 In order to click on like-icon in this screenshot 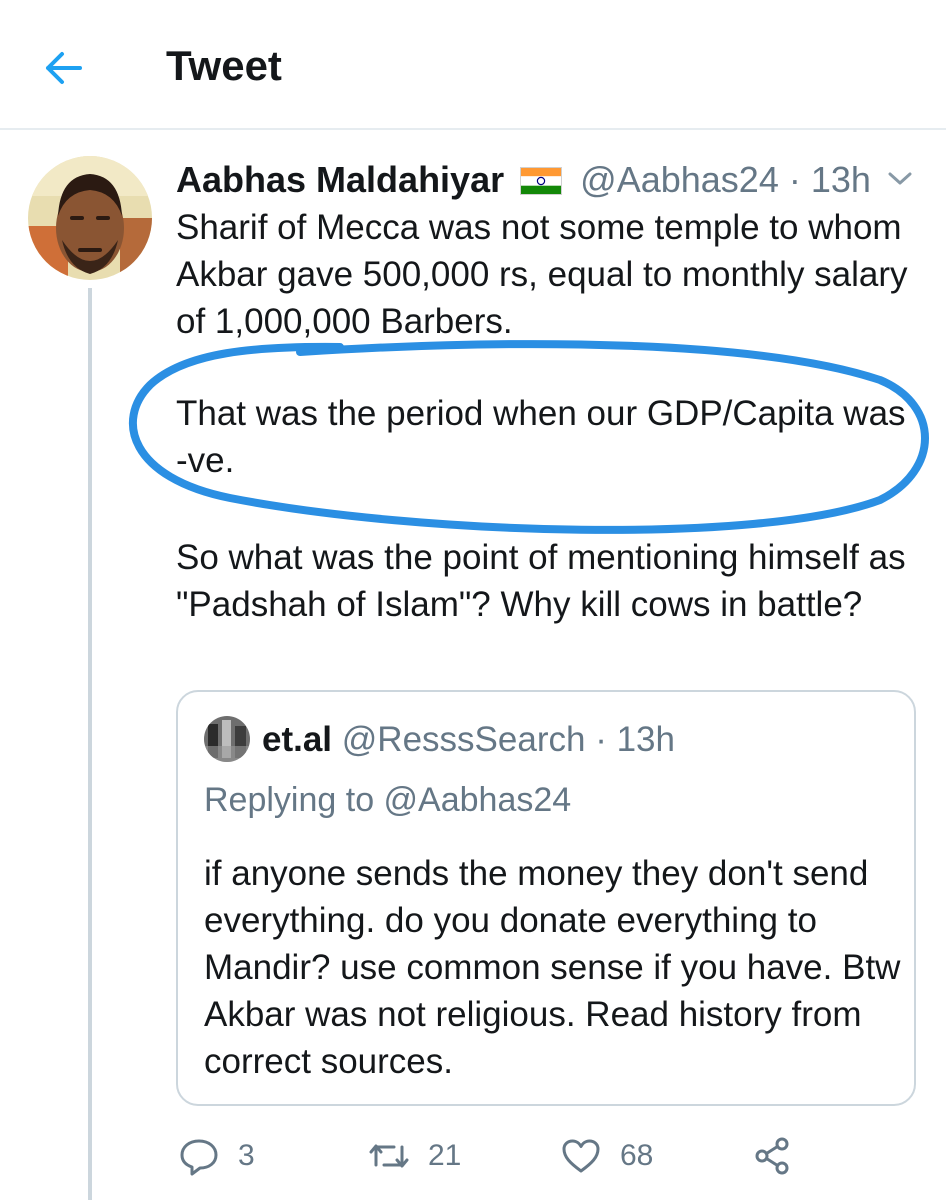, I will do `click(581, 1156)`.